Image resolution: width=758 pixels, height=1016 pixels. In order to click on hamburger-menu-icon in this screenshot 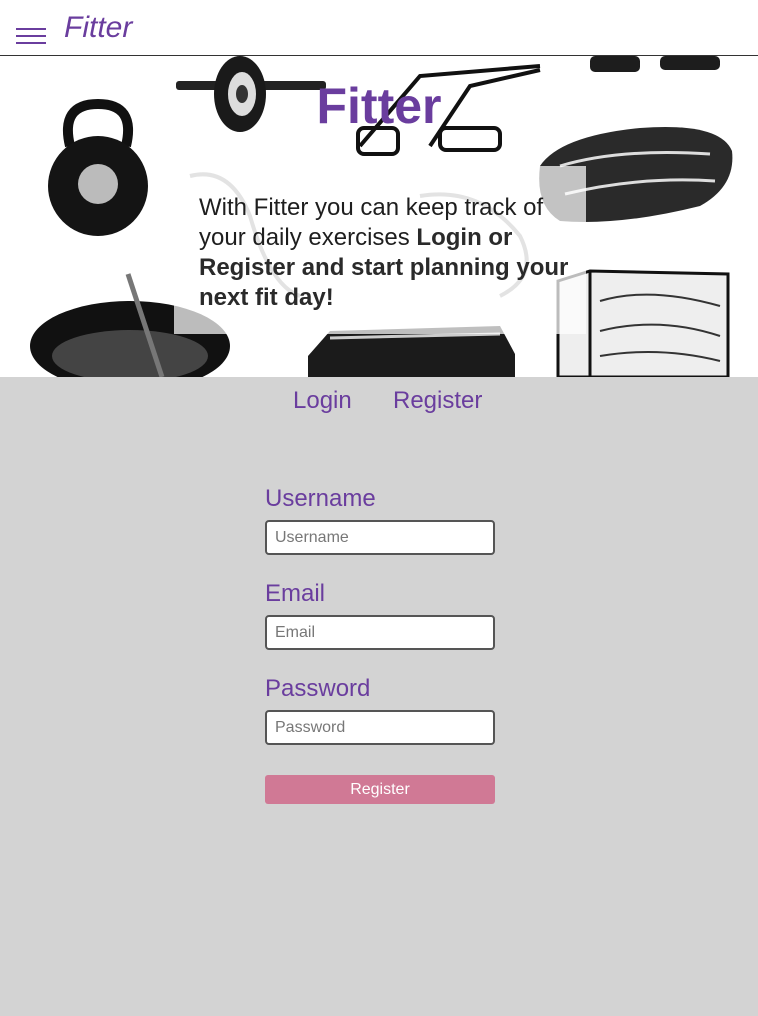, I will do `click(31, 36)`.